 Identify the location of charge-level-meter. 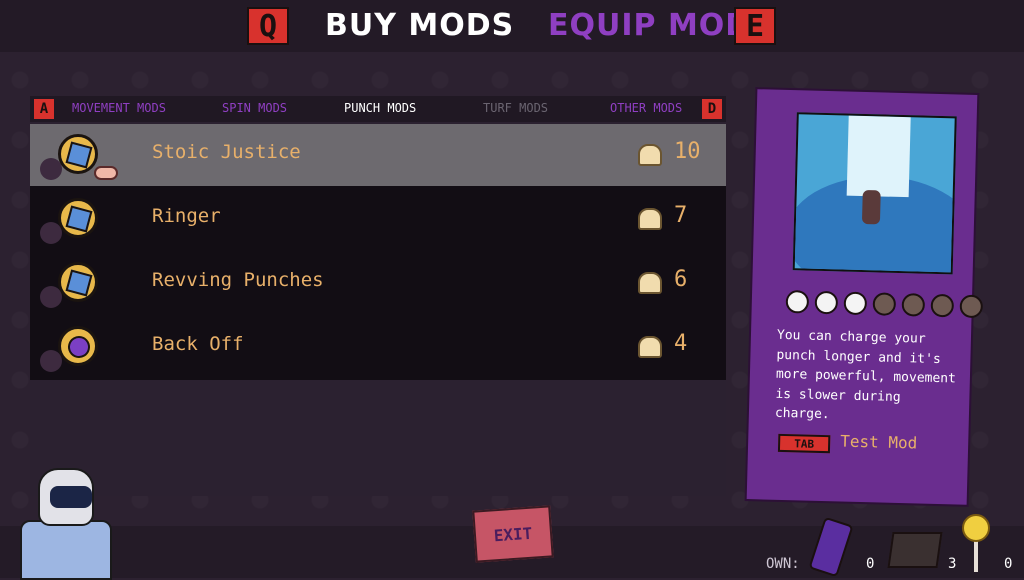
(884, 304).